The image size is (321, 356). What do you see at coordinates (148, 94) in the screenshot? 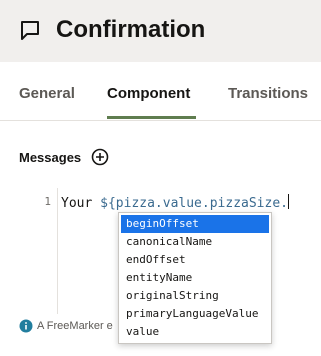
I see `tab-component: Component` at bounding box center [148, 94].